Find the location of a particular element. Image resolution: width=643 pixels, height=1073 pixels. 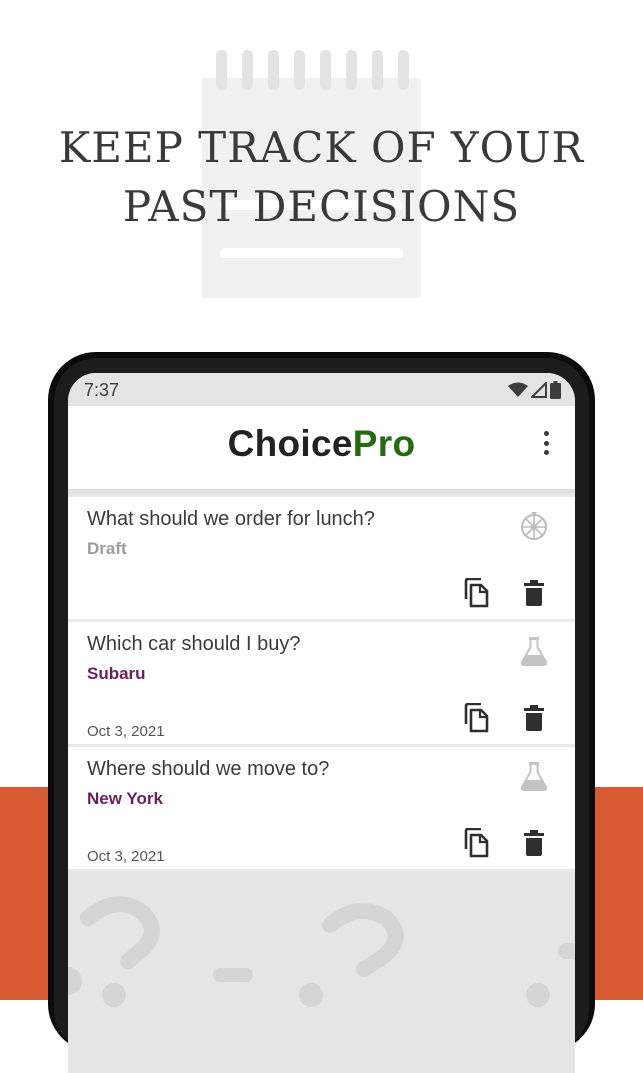

decision-status: Draft is located at coordinates (107, 548).